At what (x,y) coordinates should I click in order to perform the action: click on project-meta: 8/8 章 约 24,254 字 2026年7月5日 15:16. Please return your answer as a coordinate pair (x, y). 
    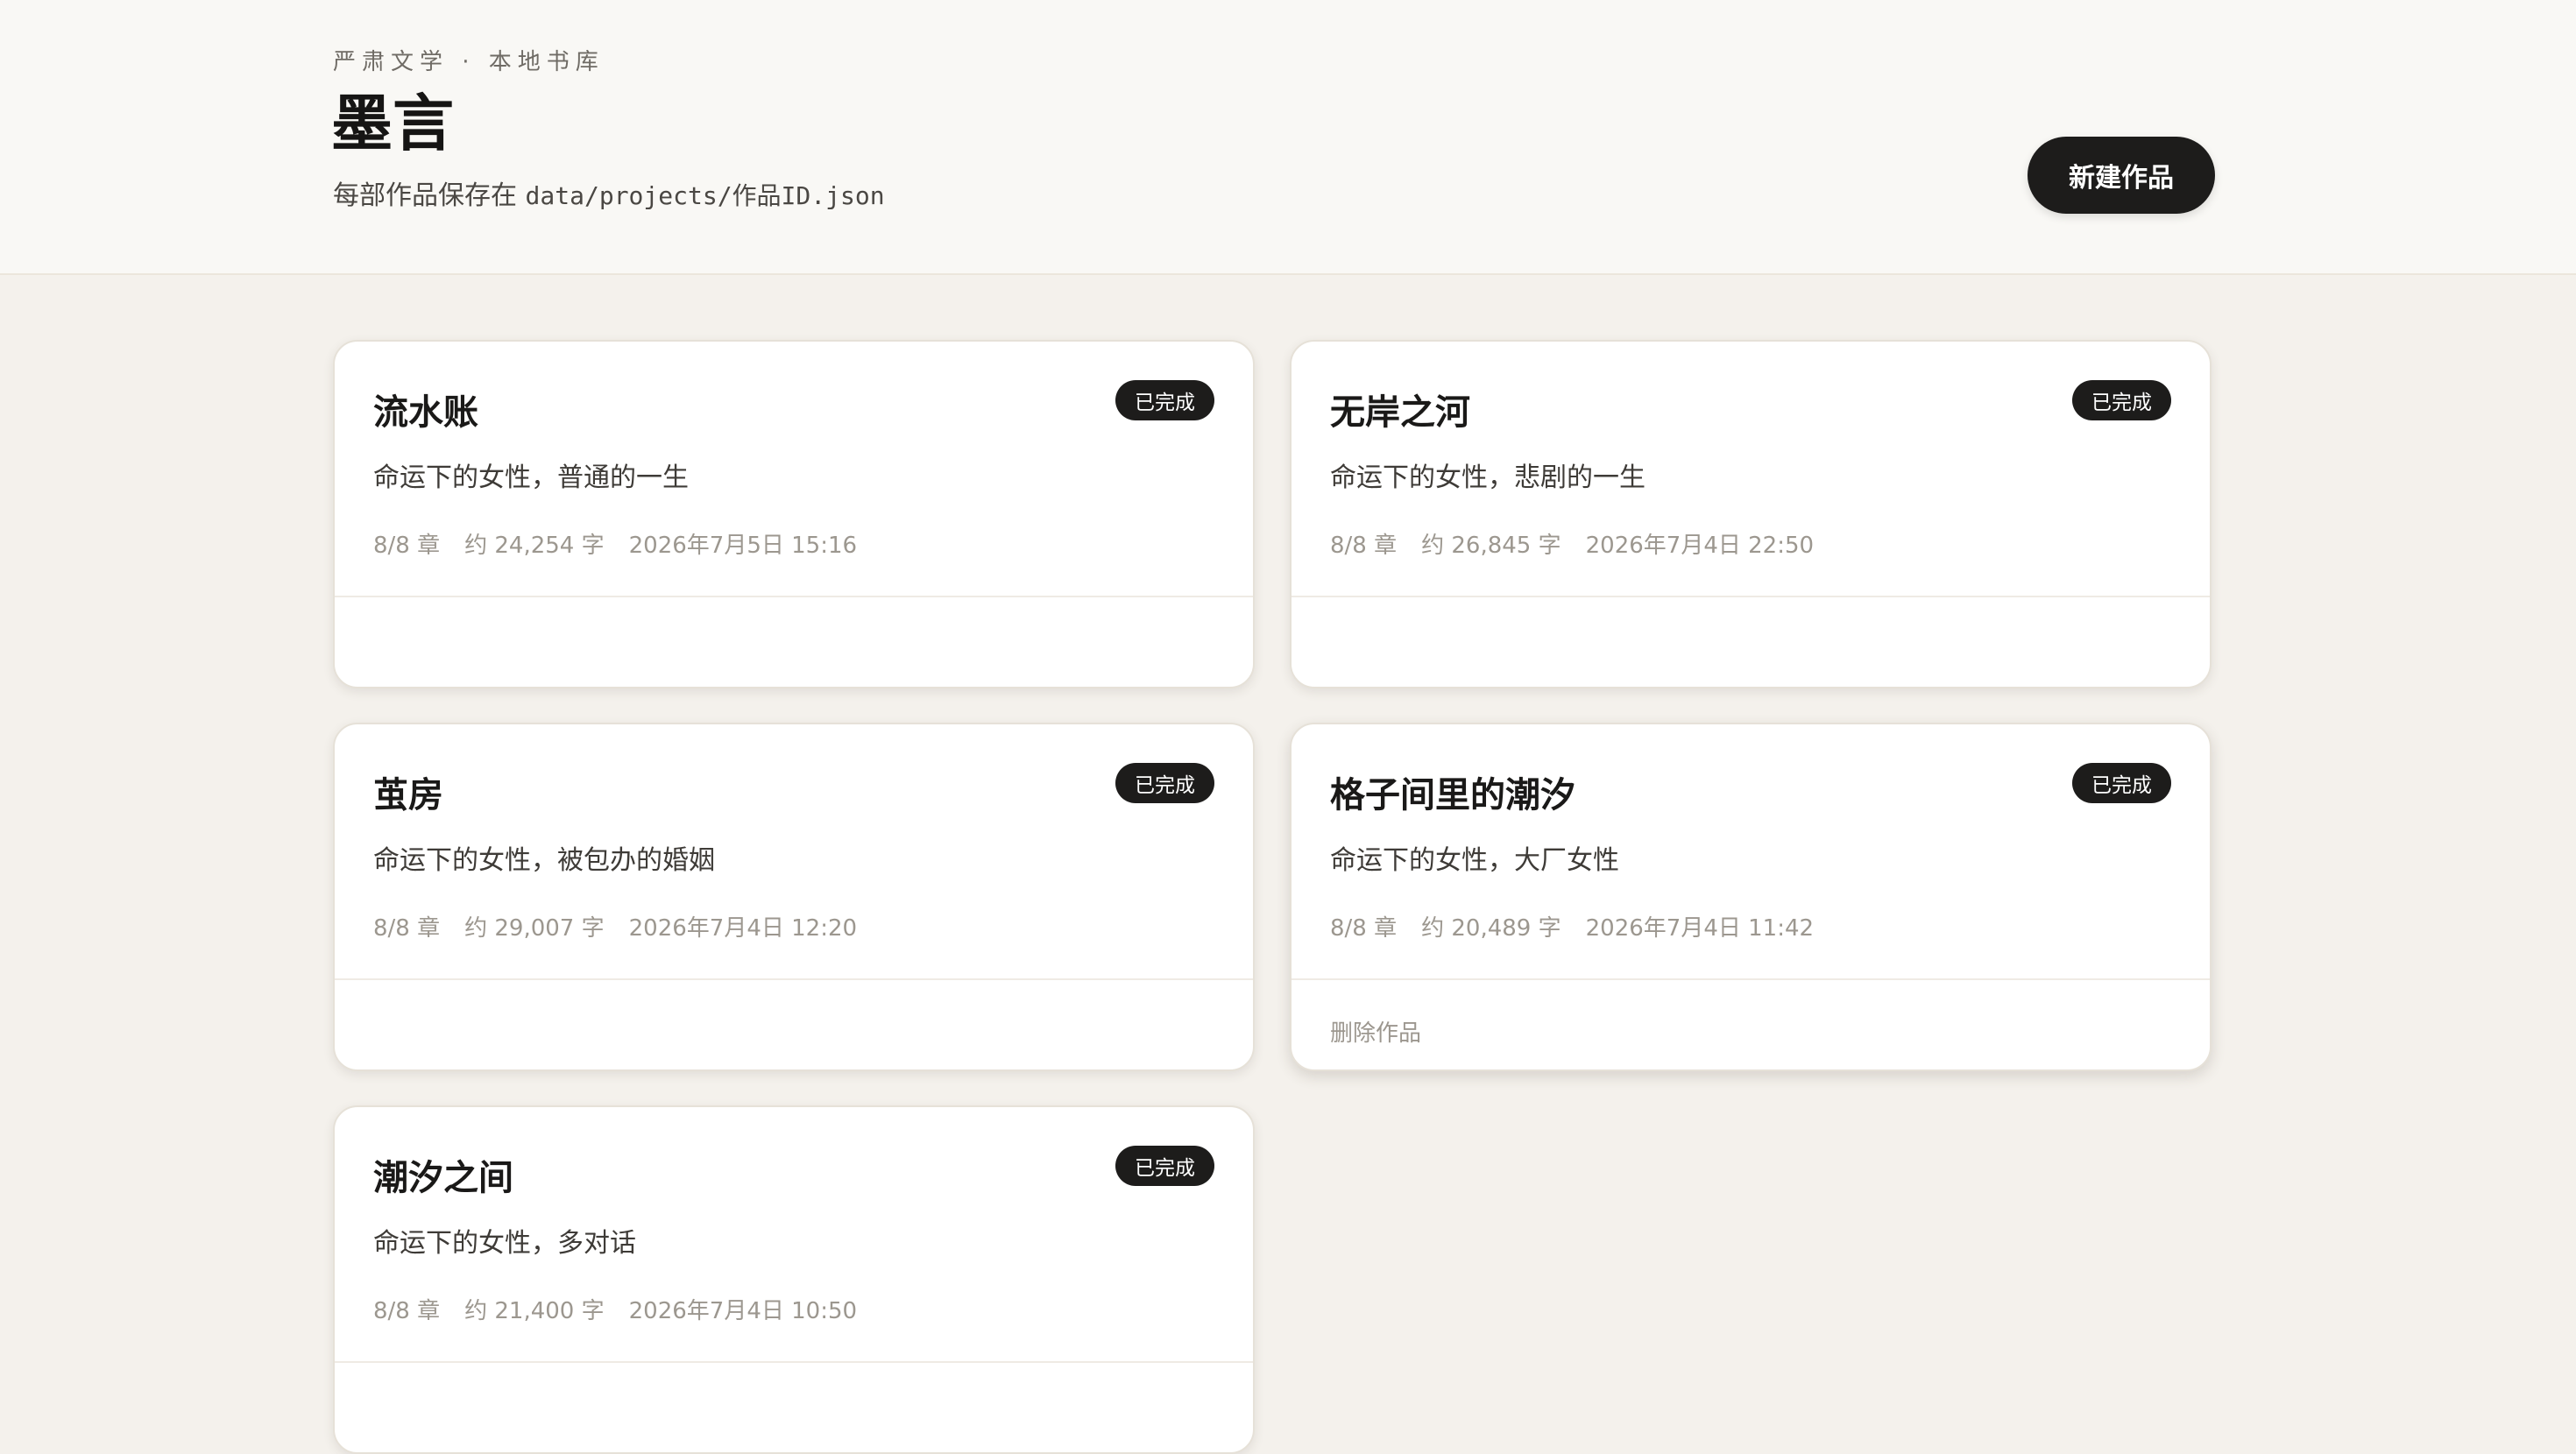
    Looking at the image, I should click on (615, 543).